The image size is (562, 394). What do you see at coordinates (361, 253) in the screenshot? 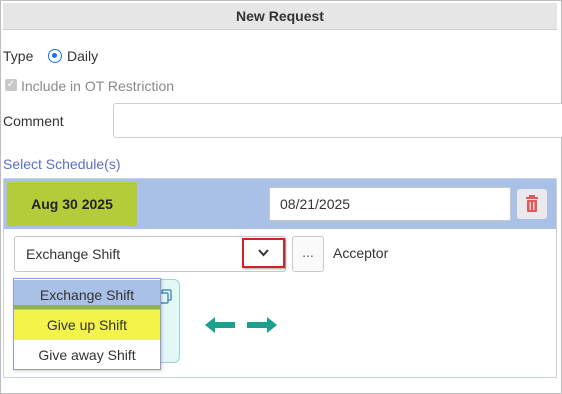
I see `acceptor-label: Acceptor` at bounding box center [361, 253].